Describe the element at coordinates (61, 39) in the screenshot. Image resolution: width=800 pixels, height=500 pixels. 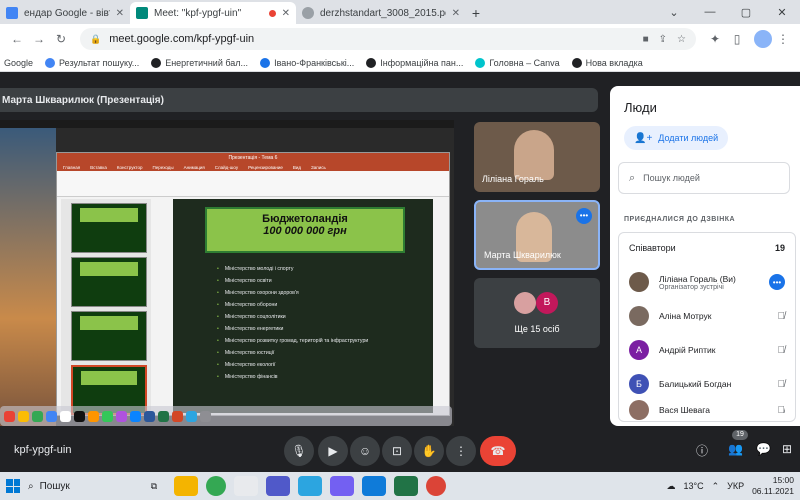
I see `reload-icon: ↻` at that location.